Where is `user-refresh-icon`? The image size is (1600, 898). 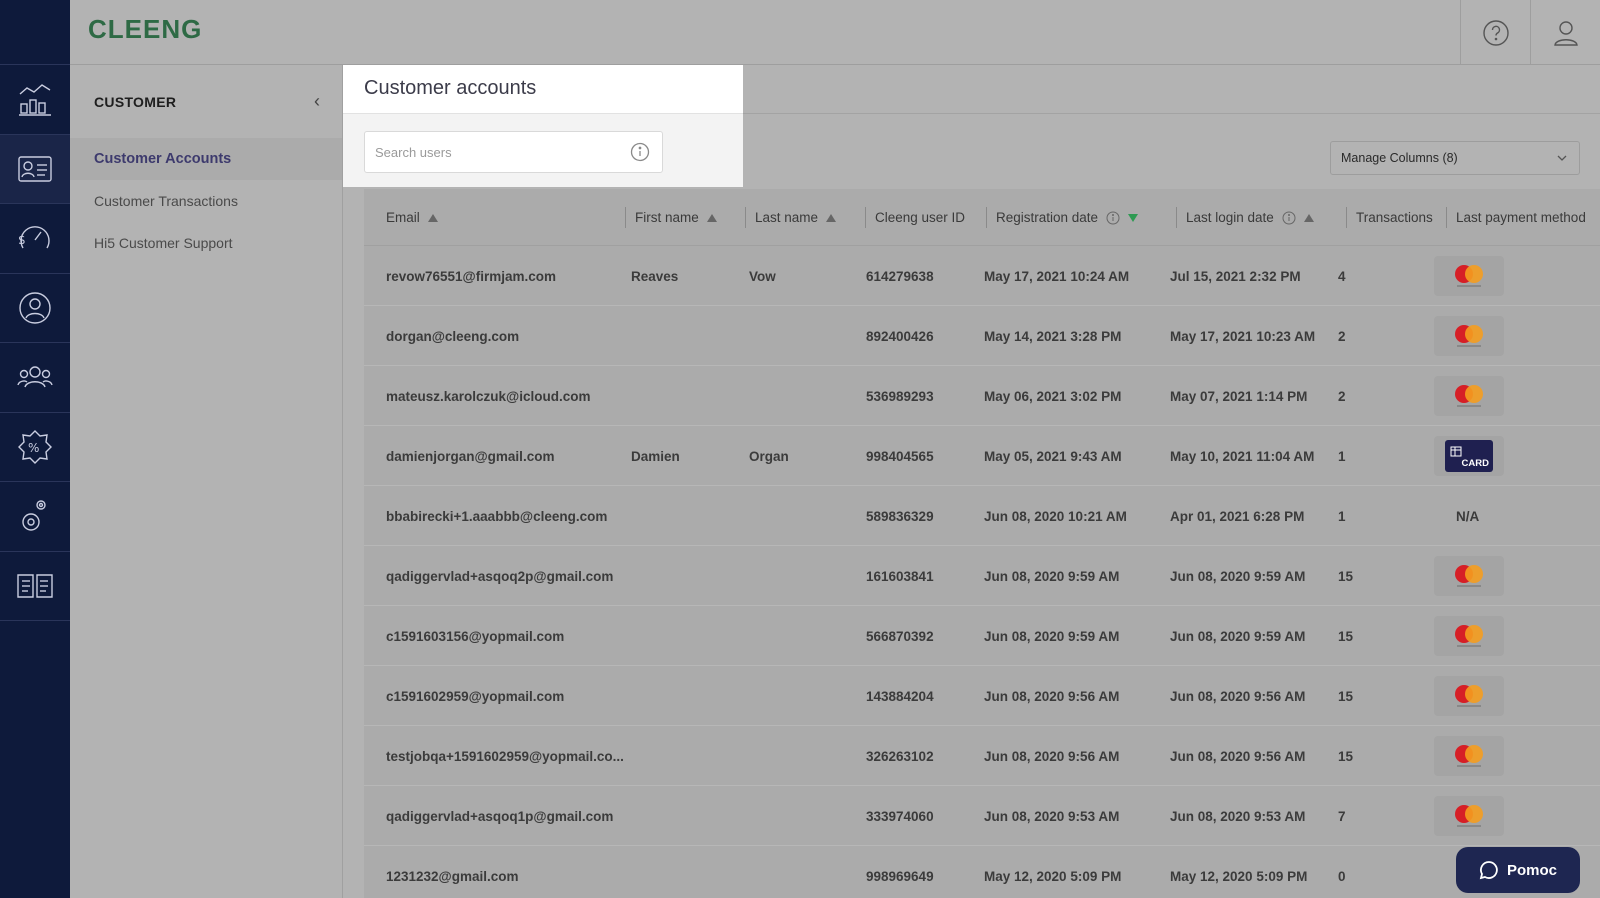 user-refresh-icon is located at coordinates (35, 308).